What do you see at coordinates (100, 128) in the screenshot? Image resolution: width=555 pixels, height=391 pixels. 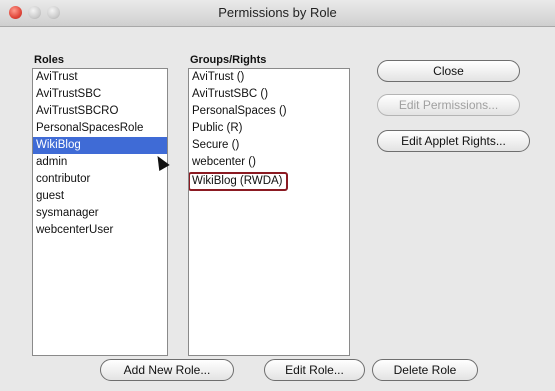 I see `role-list-item: PersonalSpacesRole` at bounding box center [100, 128].